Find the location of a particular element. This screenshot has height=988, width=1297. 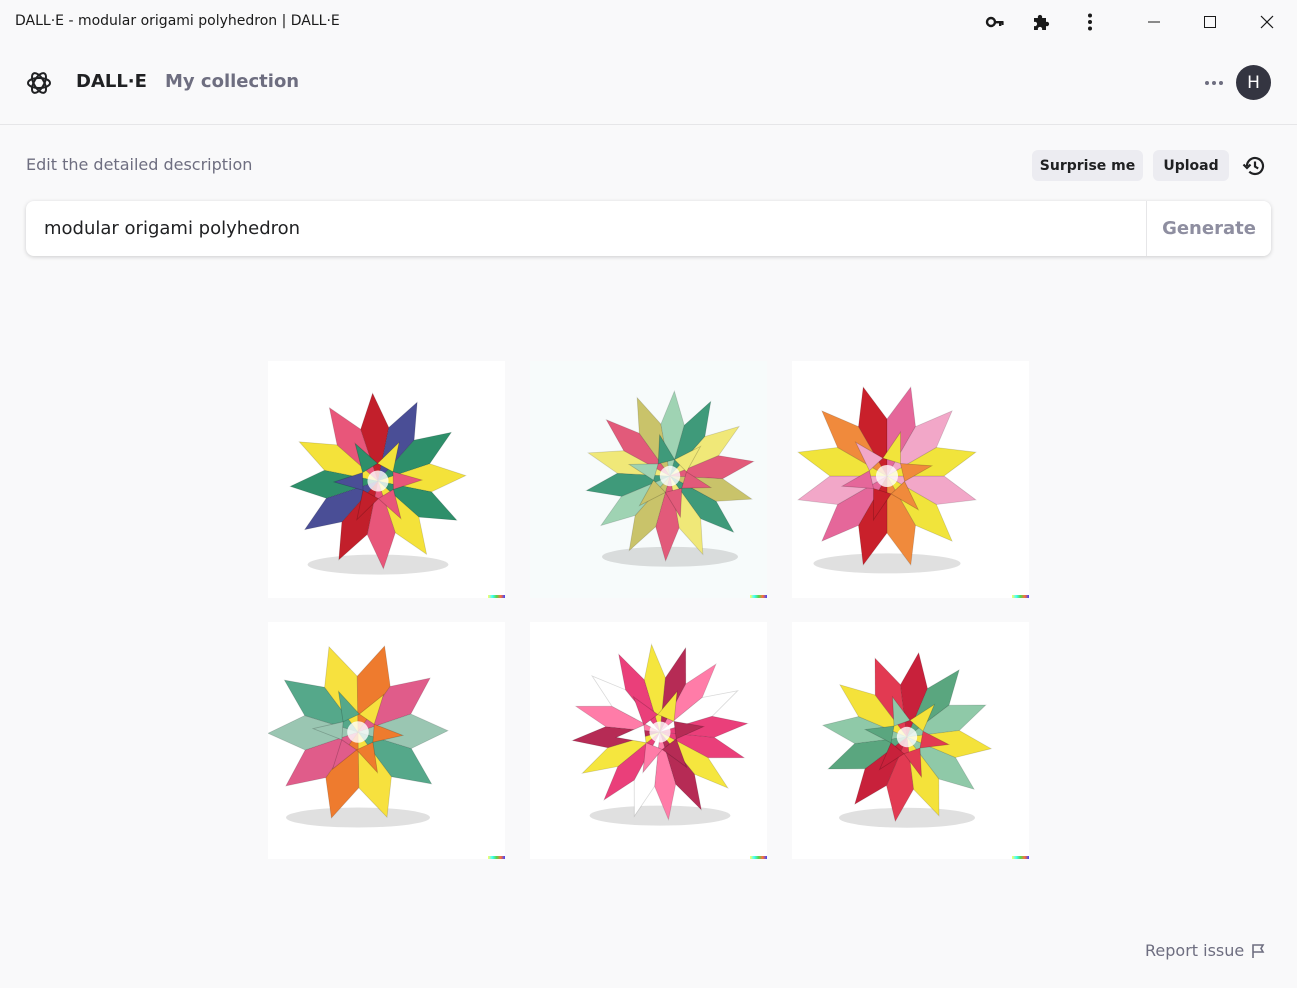

brand-link: DALL·E is located at coordinates (111, 81).